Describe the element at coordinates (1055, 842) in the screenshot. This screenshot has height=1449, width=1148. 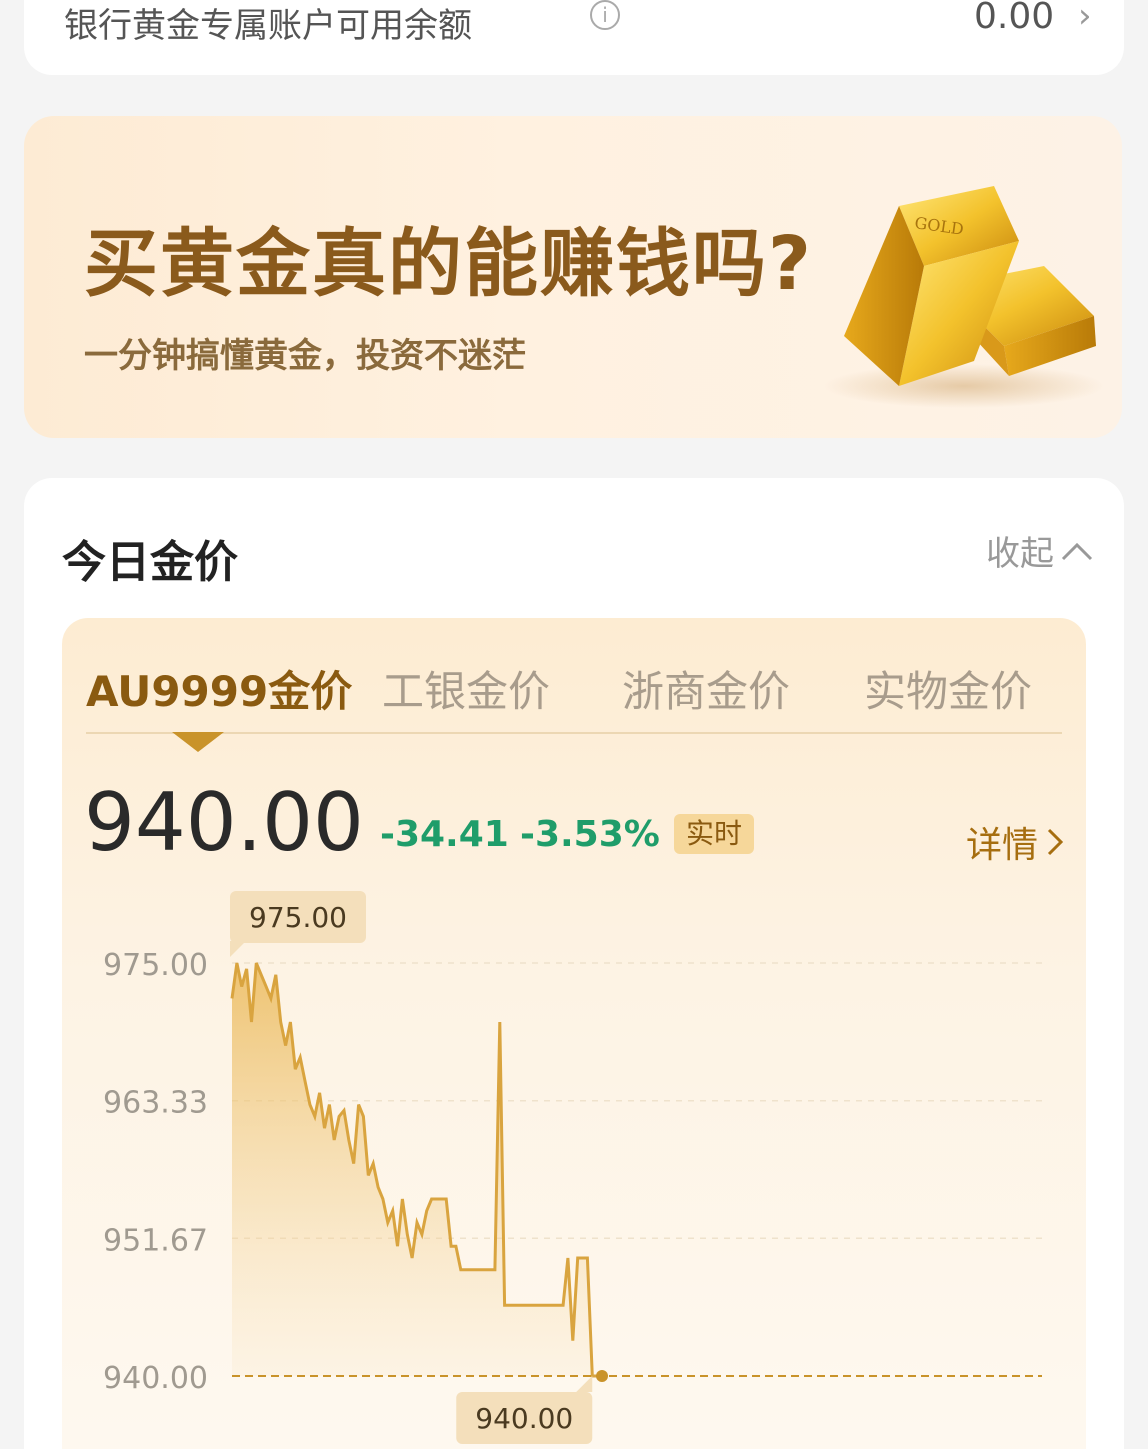
I see `chevron-right-icon` at that location.